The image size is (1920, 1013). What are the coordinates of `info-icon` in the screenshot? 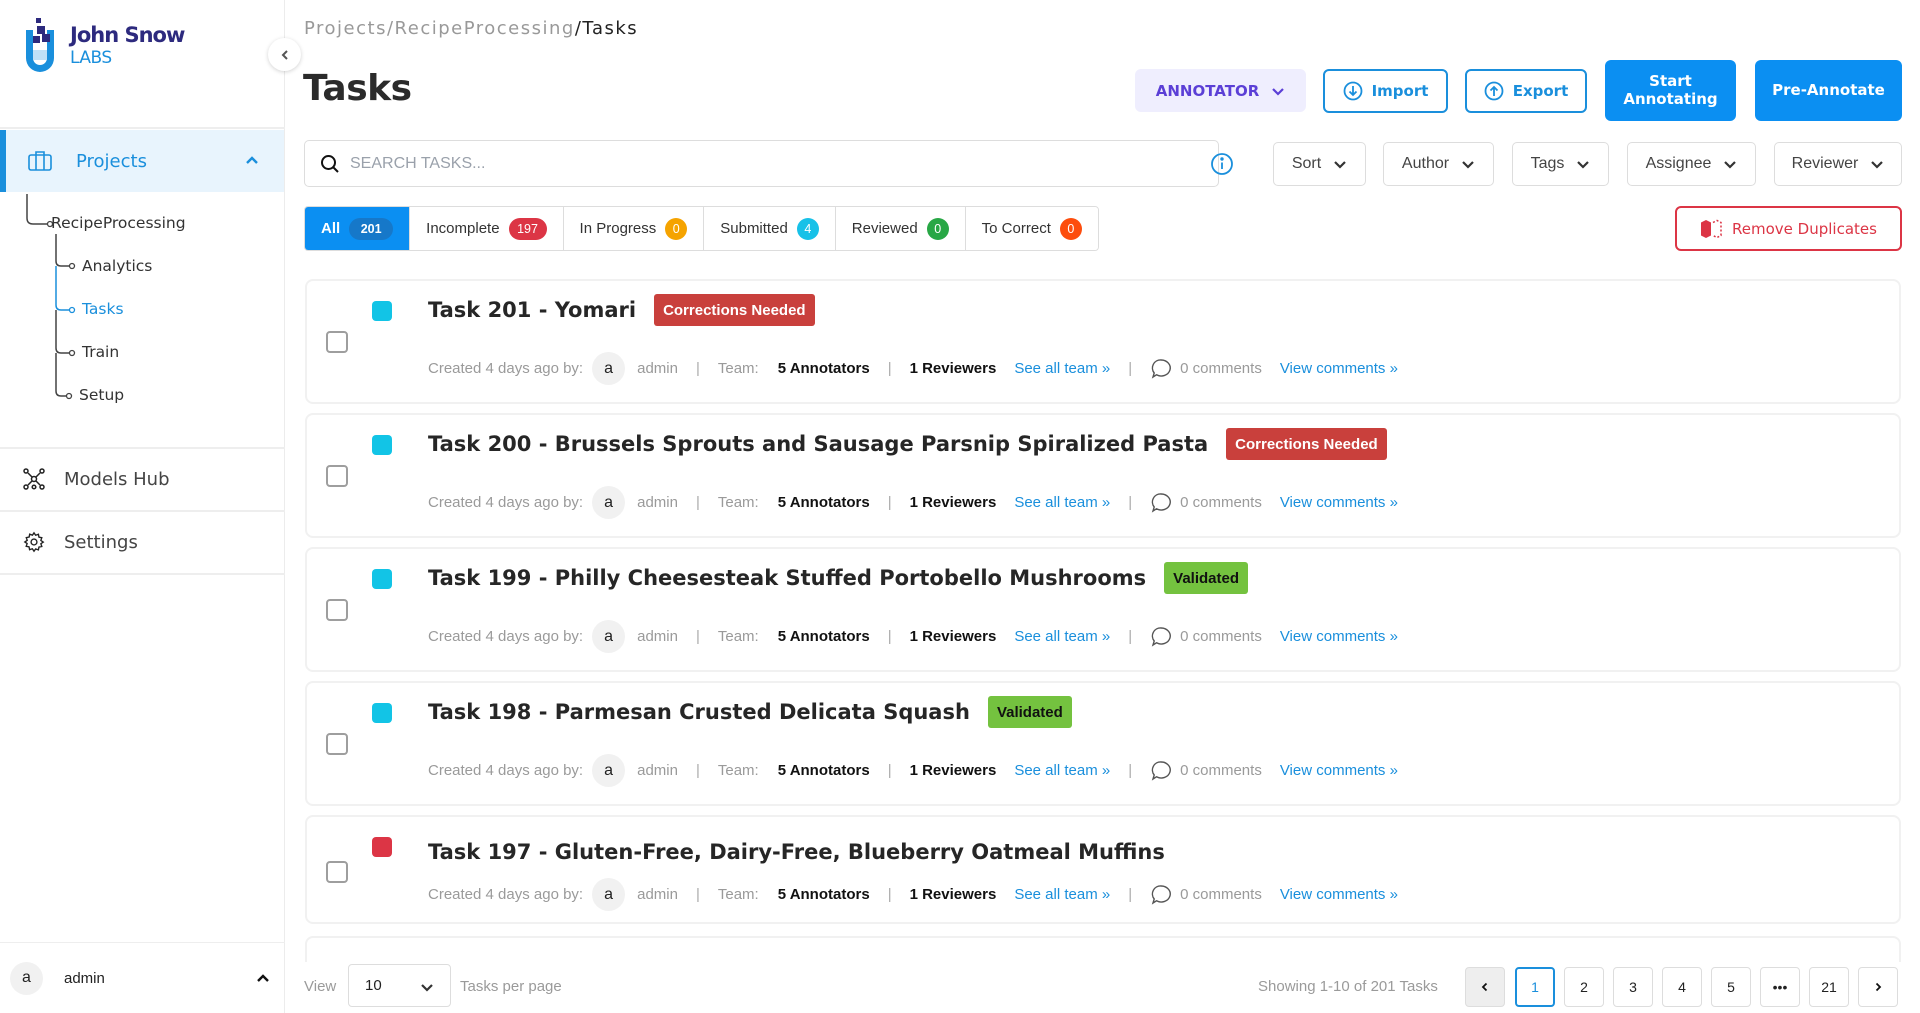 It's located at (1222, 164).